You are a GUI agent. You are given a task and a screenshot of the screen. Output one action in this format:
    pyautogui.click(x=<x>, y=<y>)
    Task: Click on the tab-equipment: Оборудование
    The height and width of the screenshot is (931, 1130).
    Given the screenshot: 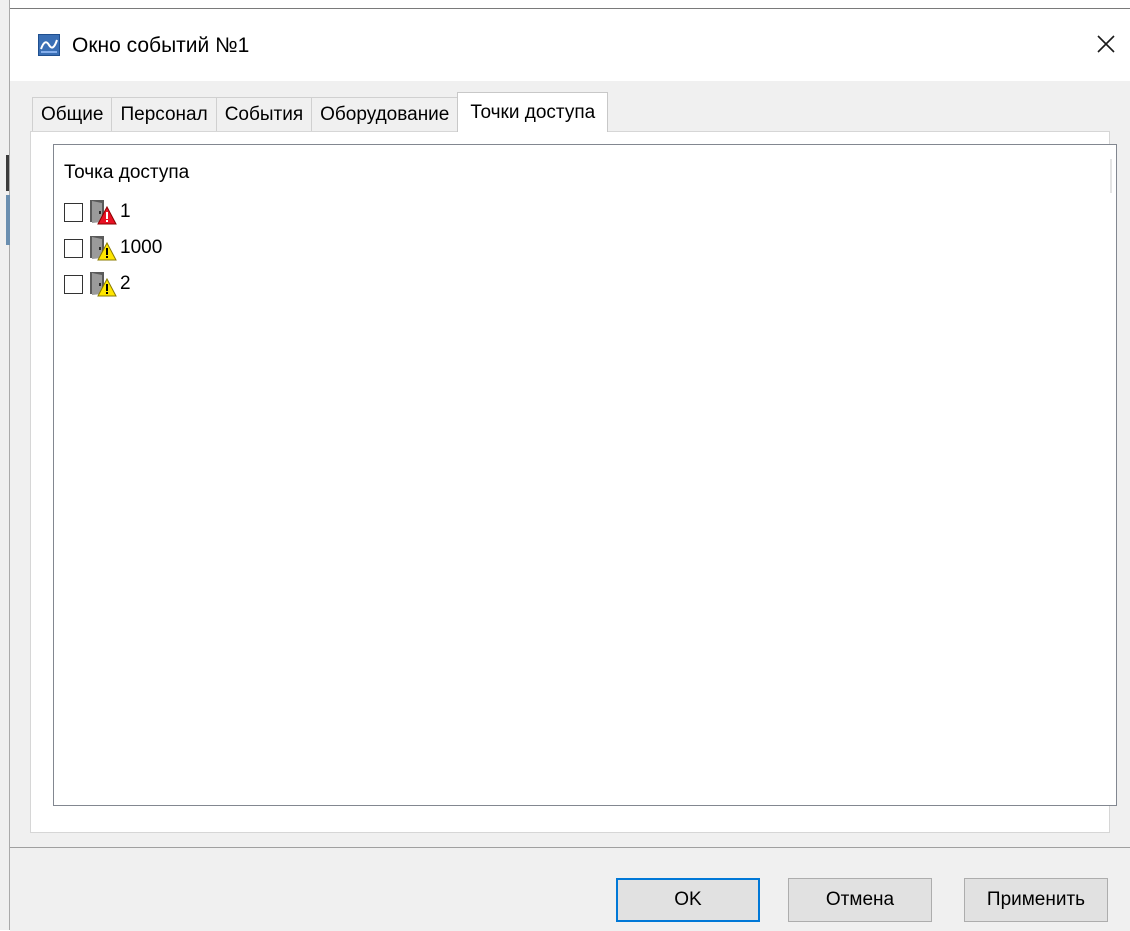 What is the action you would take?
    pyautogui.click(x=385, y=114)
    